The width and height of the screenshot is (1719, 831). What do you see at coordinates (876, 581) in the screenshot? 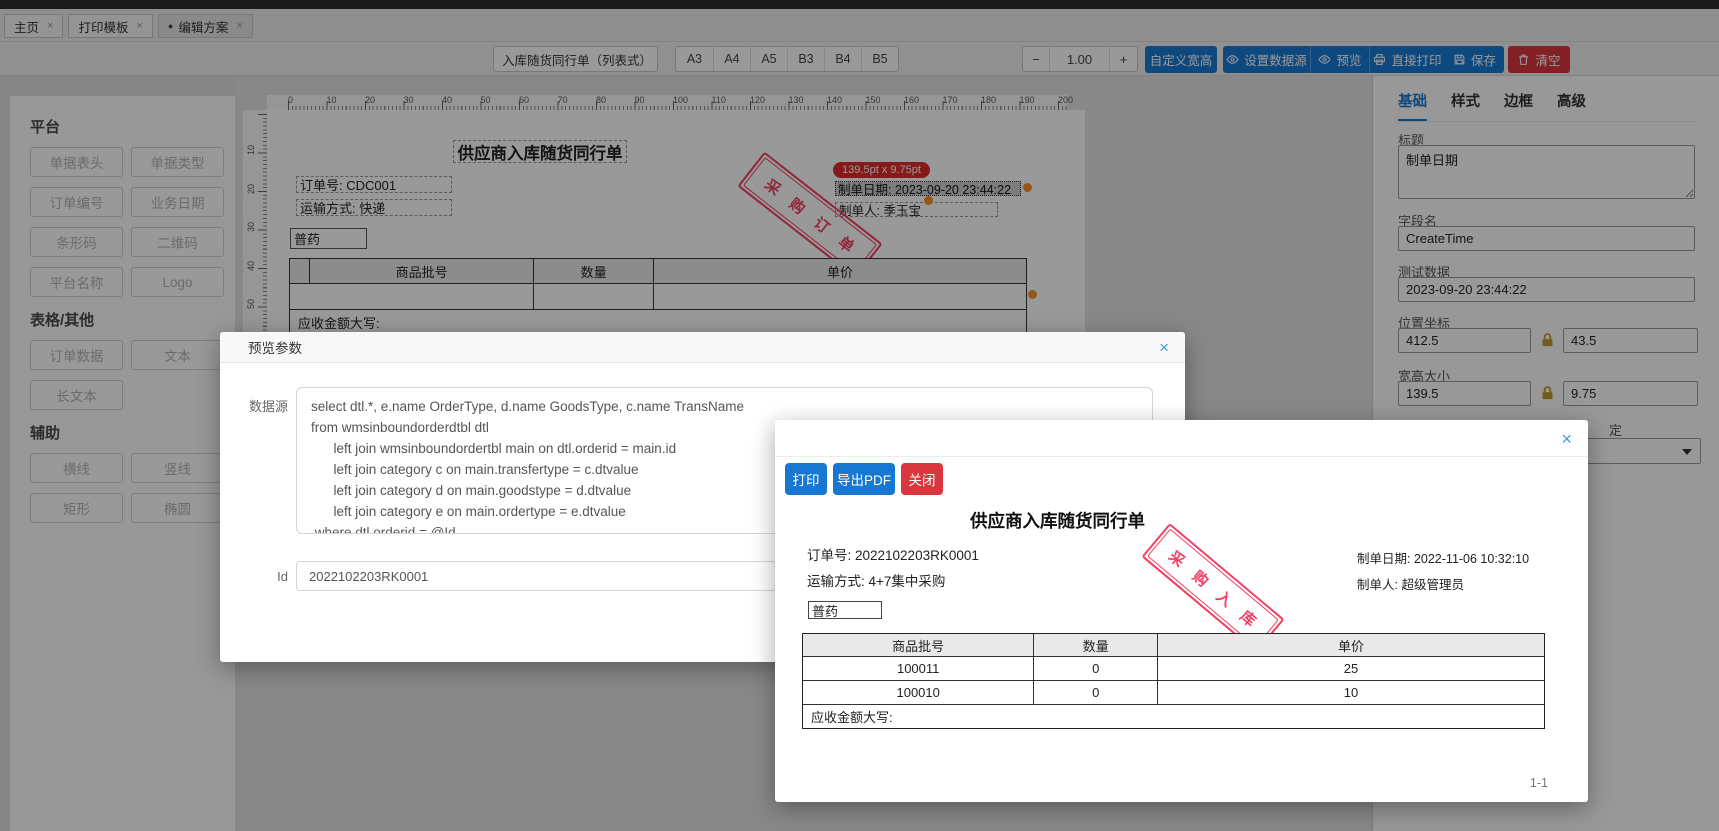
I see `preview-transport: 运输方式: 4+7集中采购` at bounding box center [876, 581].